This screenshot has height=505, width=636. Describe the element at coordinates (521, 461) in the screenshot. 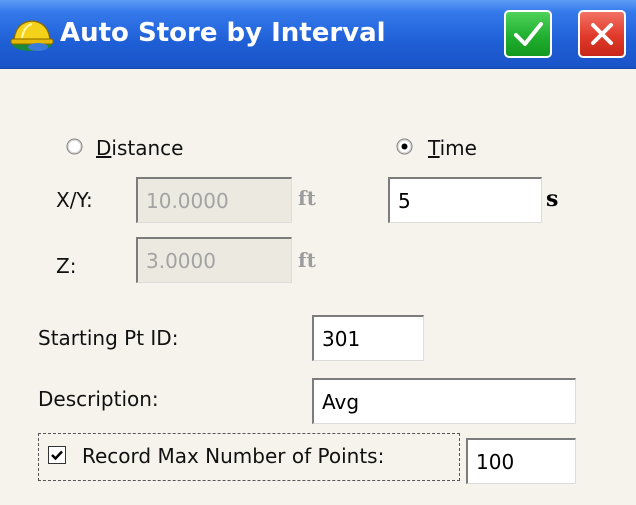

I see `max-points-input` at that location.